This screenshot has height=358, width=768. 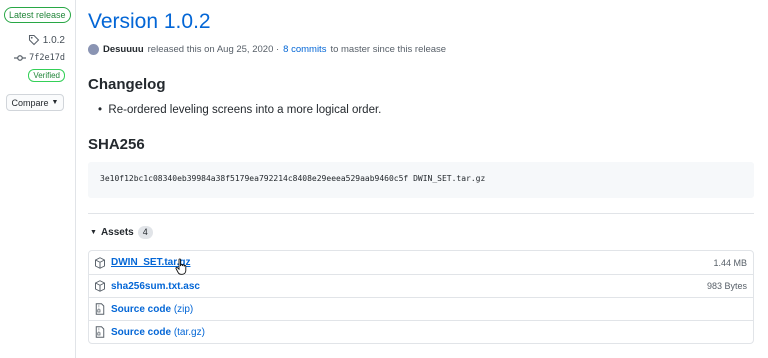 I want to click on assets-count: 4, so click(x=145, y=232).